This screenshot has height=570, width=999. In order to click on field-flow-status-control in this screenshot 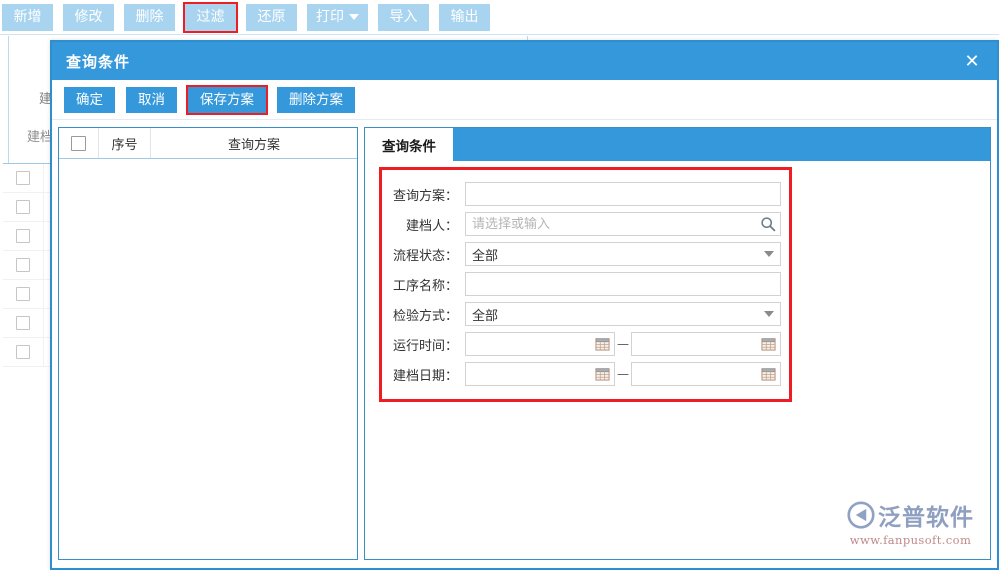, I will do `click(623, 254)`.